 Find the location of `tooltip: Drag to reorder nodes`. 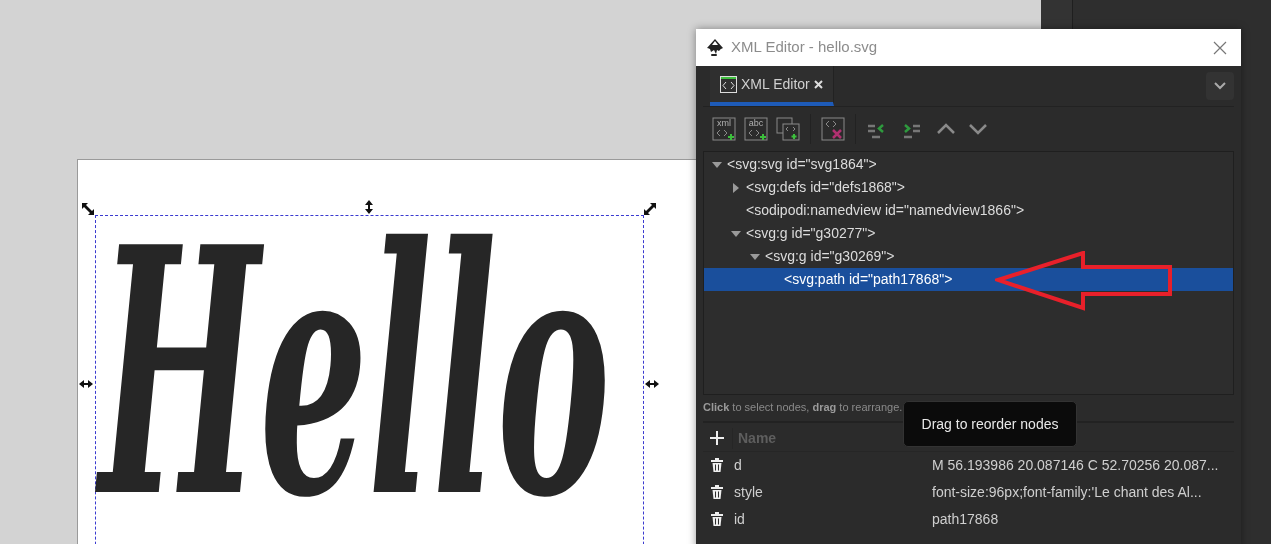

tooltip: Drag to reorder nodes is located at coordinates (990, 424).